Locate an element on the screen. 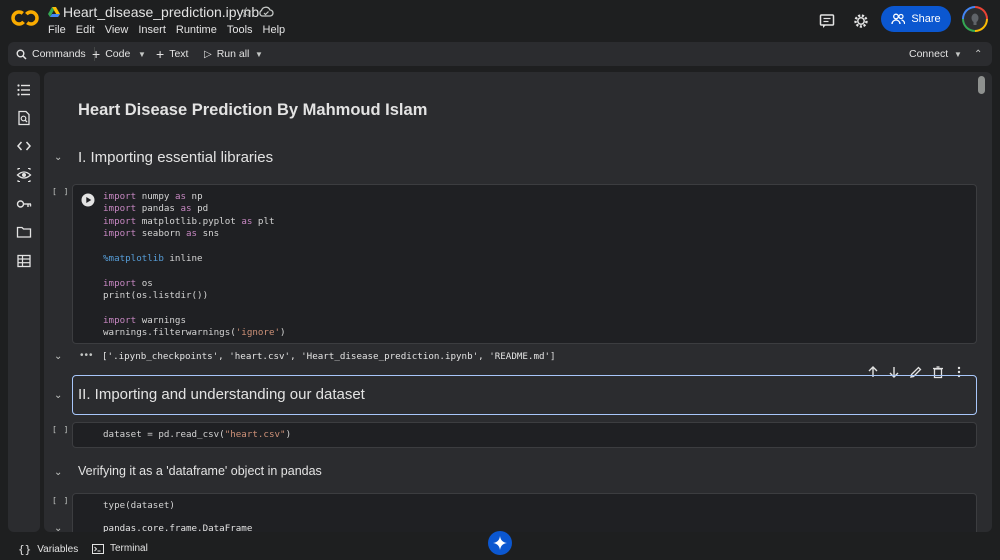 The image size is (1000, 560). drive-icon is located at coordinates (54, 12).